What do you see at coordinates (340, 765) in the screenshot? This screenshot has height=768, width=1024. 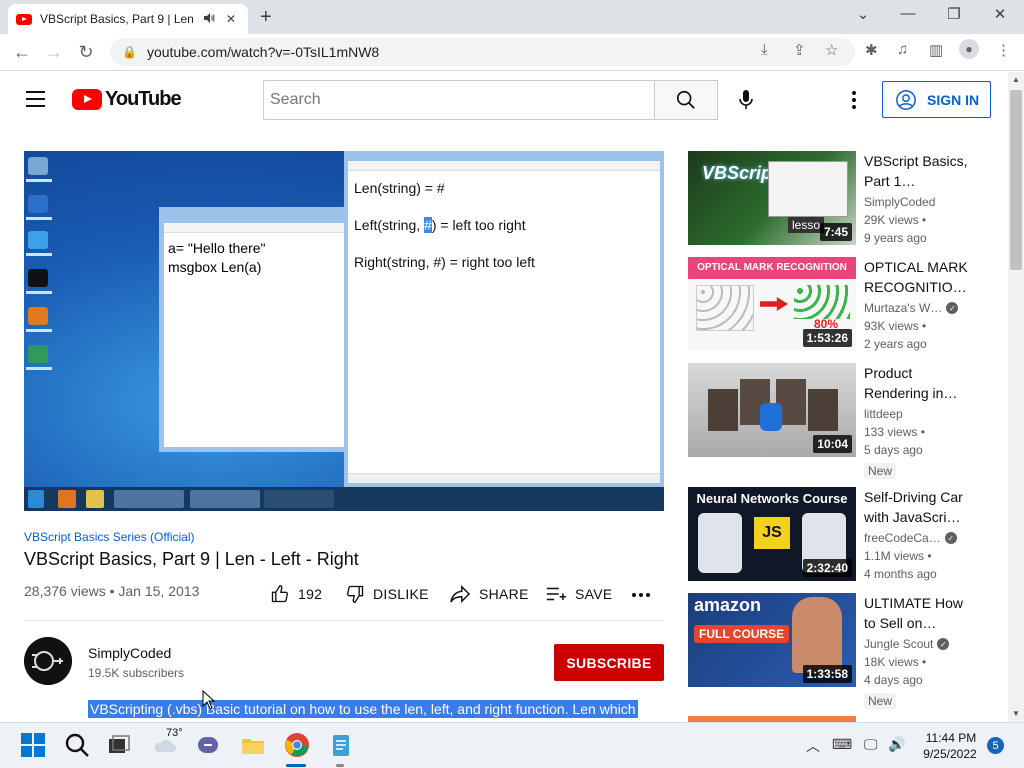 I see `open-app-indicator` at bounding box center [340, 765].